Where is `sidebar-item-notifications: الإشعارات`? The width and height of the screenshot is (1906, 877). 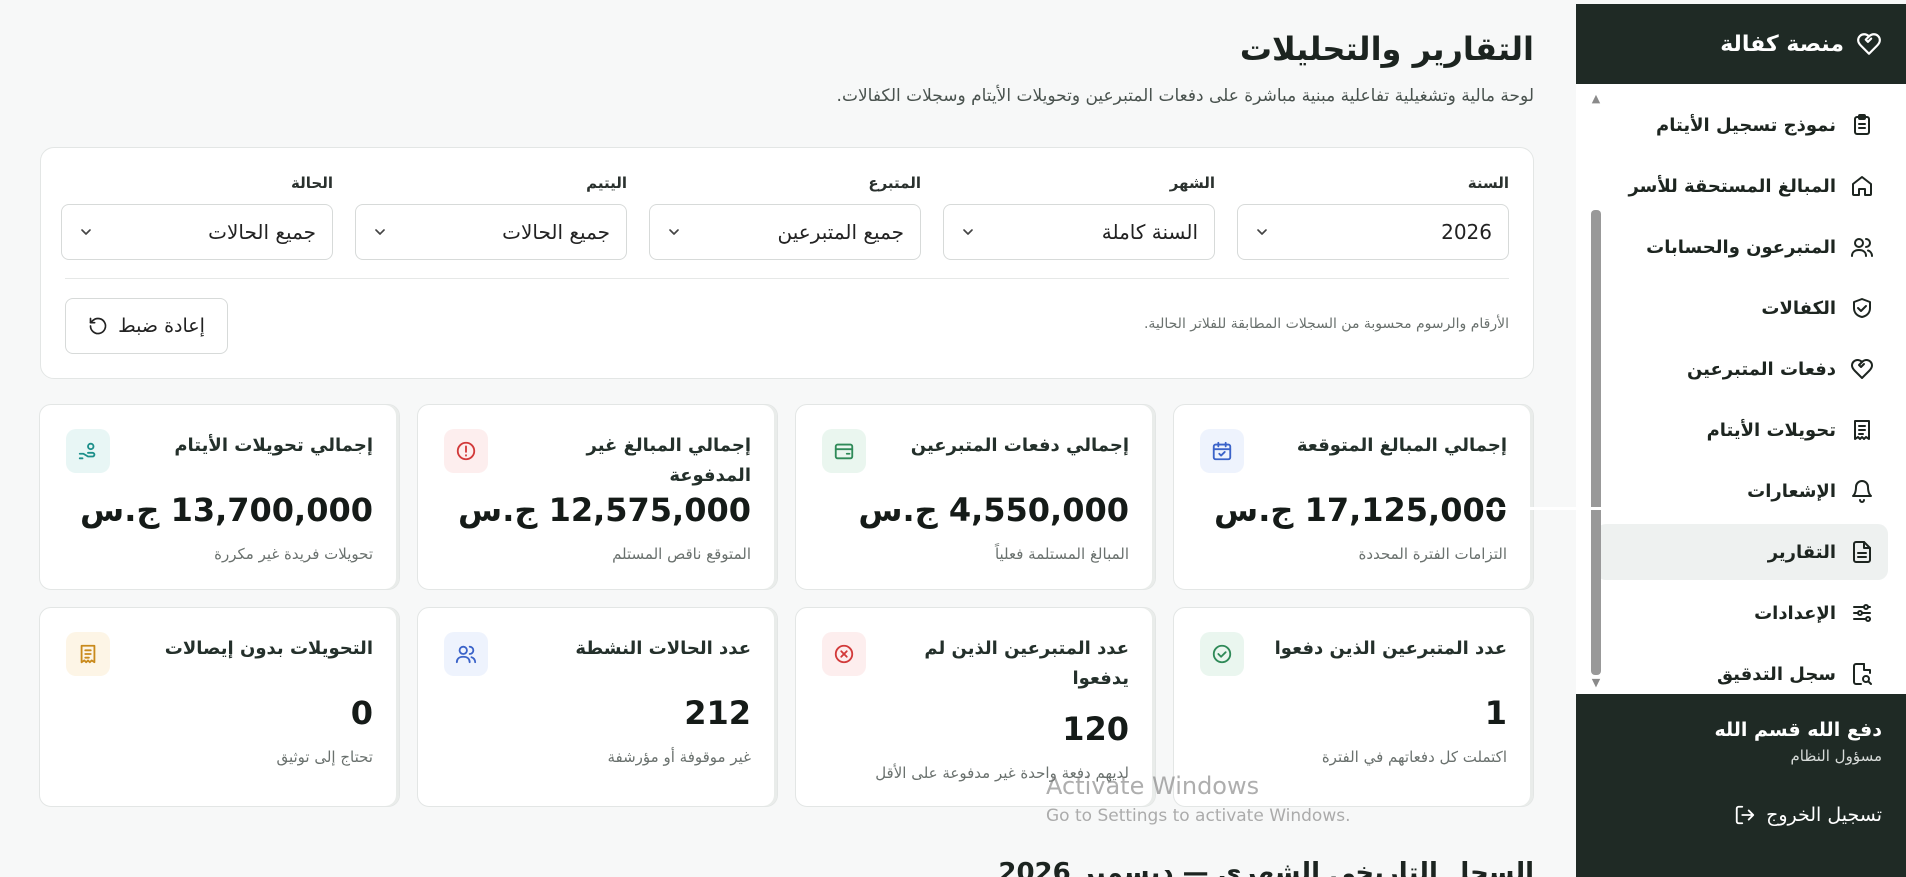 sidebar-item-notifications: الإشعارات is located at coordinates (1742, 491).